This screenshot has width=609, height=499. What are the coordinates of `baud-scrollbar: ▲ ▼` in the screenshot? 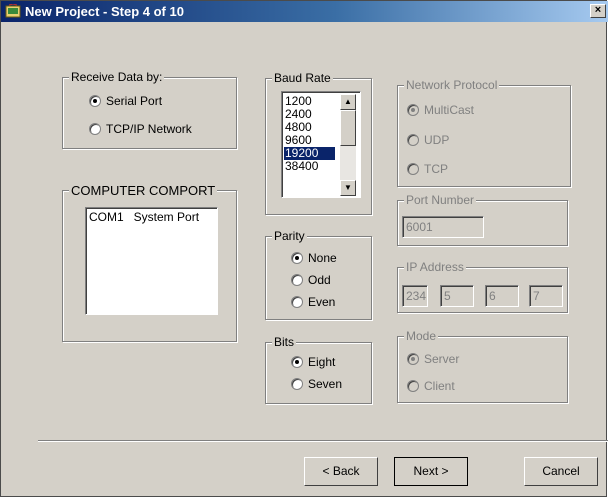 It's located at (348, 145).